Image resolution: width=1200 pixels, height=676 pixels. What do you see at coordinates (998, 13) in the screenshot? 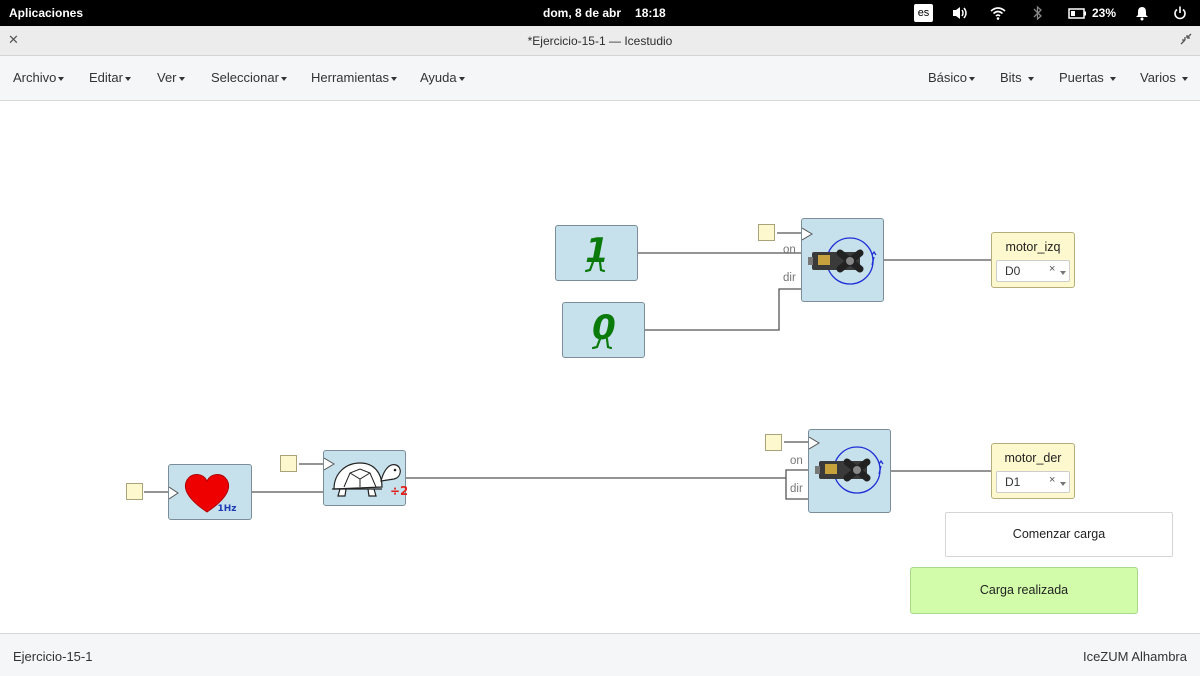
I see `wifi-icon` at bounding box center [998, 13].